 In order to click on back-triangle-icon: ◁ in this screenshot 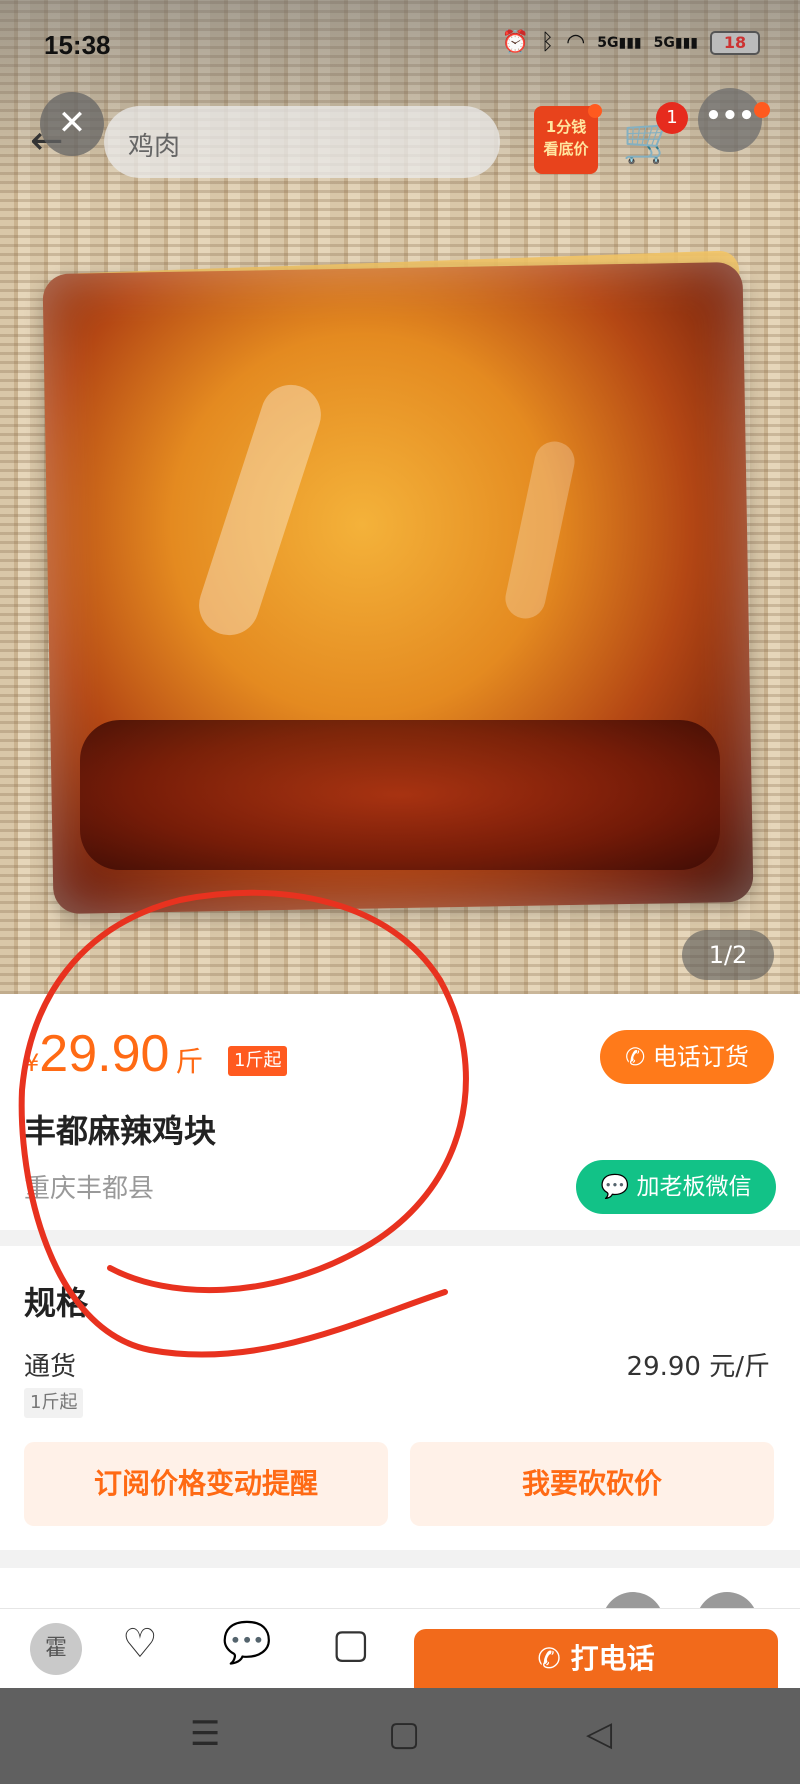, I will do `click(599, 1734)`.